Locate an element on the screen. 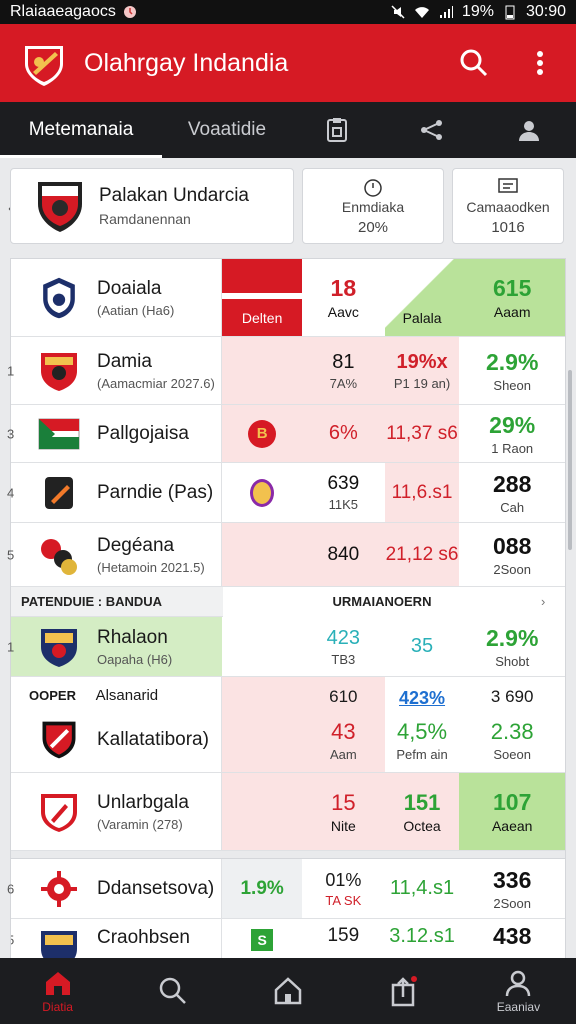 This screenshot has width=576, height=1024. stat2-label: Camaaodken is located at coordinates (508, 207).